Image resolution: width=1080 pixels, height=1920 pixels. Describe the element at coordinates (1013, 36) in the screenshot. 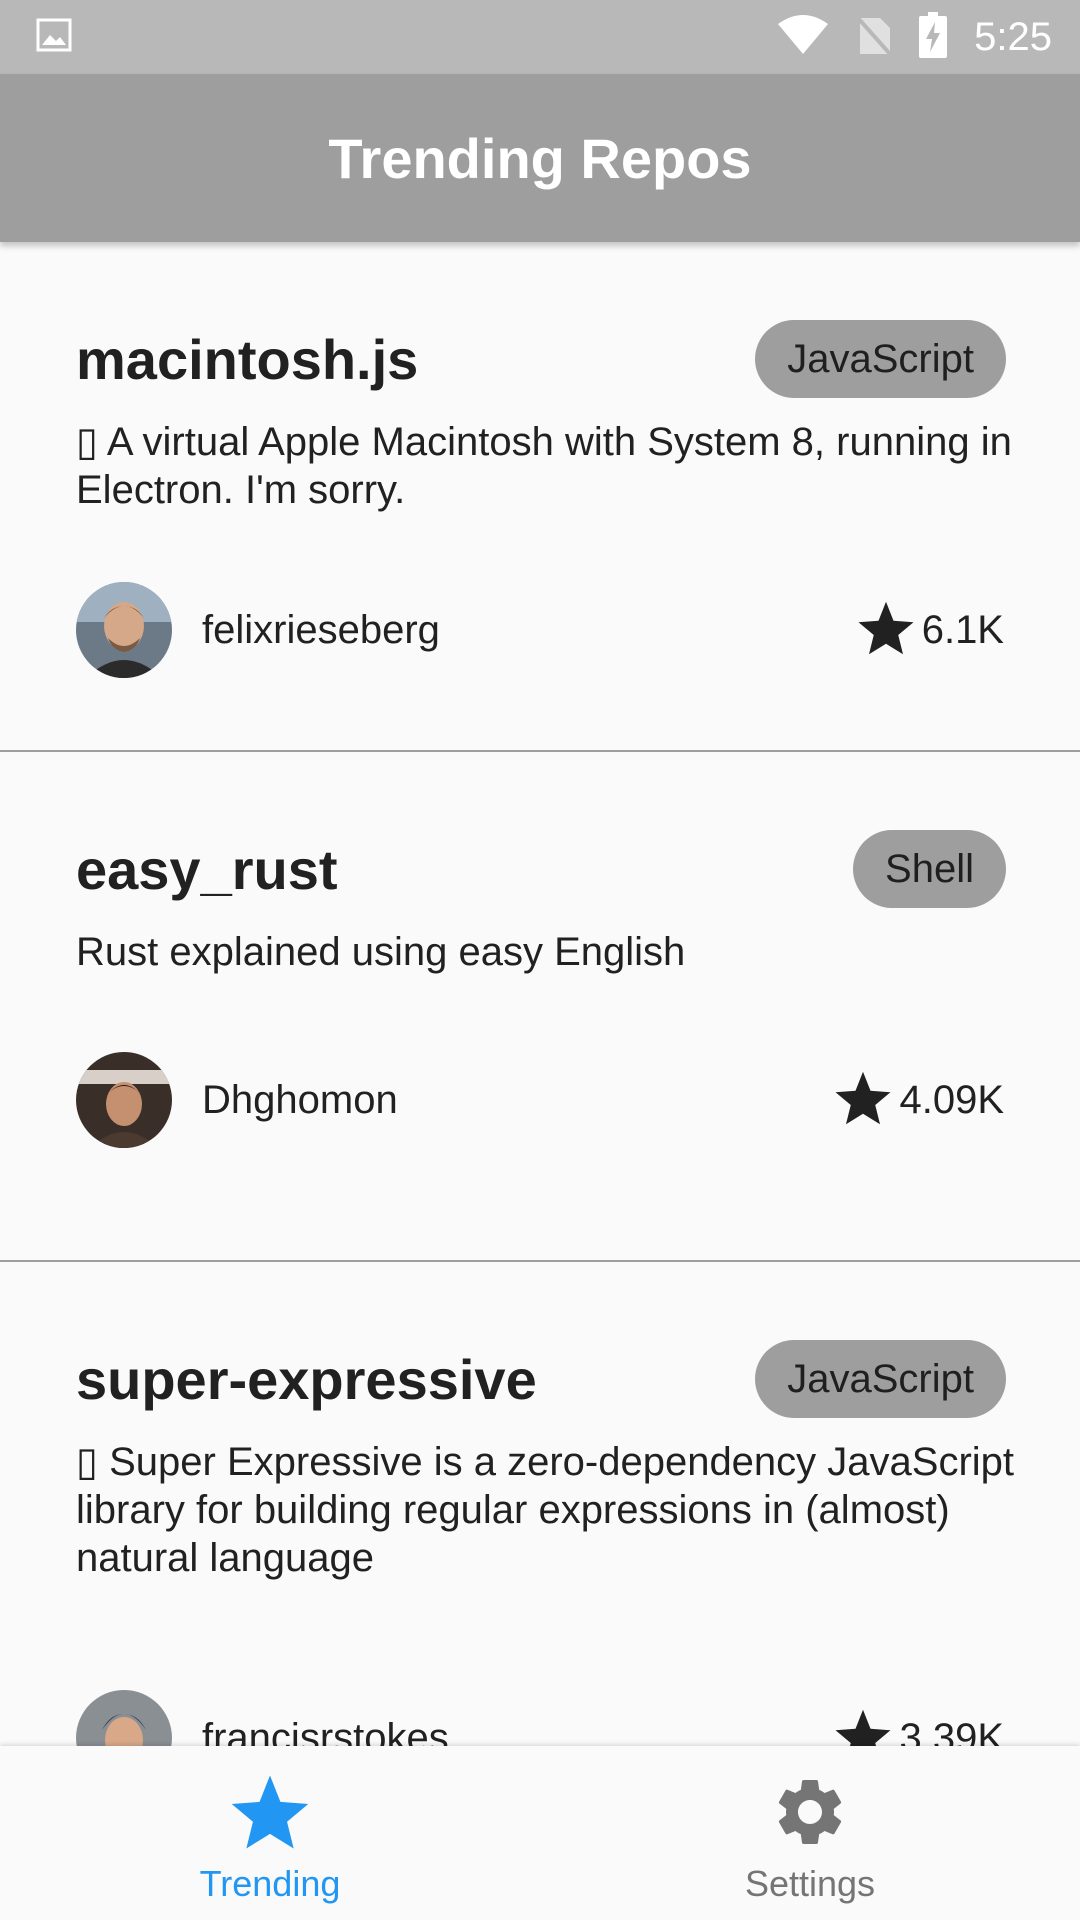

I see `status-time: 5:25` at that location.